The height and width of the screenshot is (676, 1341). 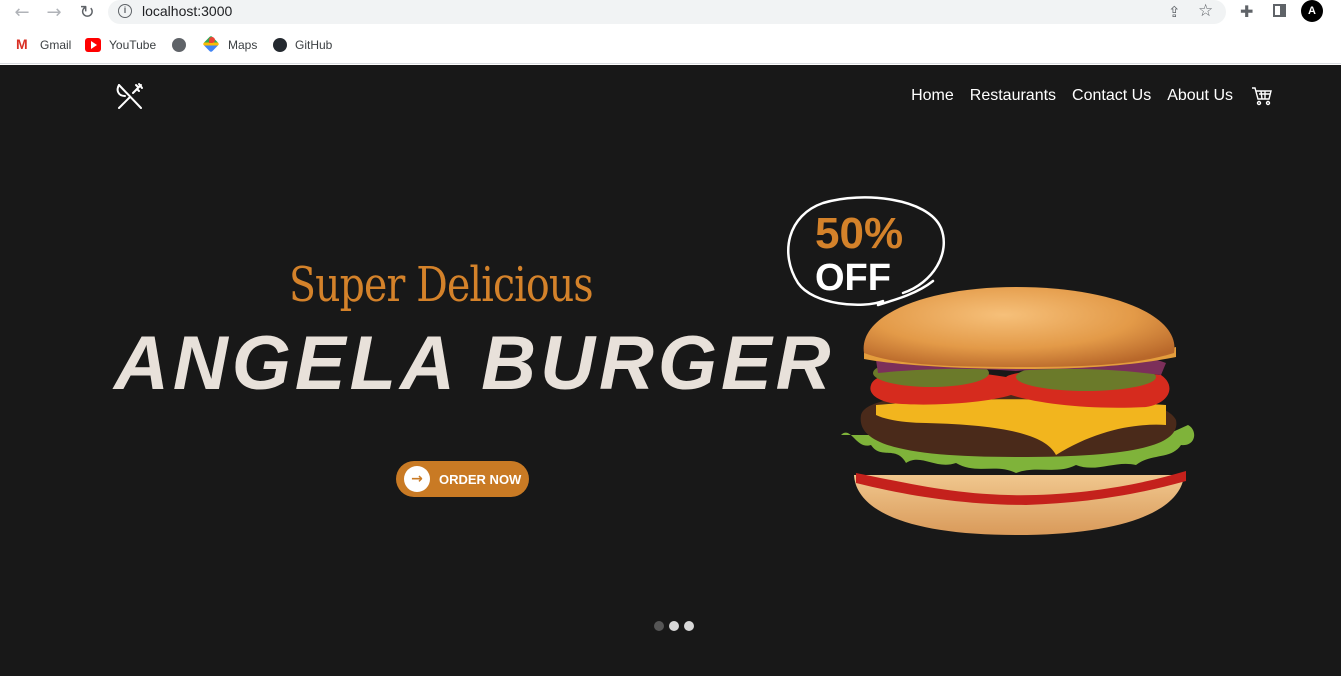 I want to click on address-bar: i localhost:3000 ⇪ ☆, so click(x=667, y=12).